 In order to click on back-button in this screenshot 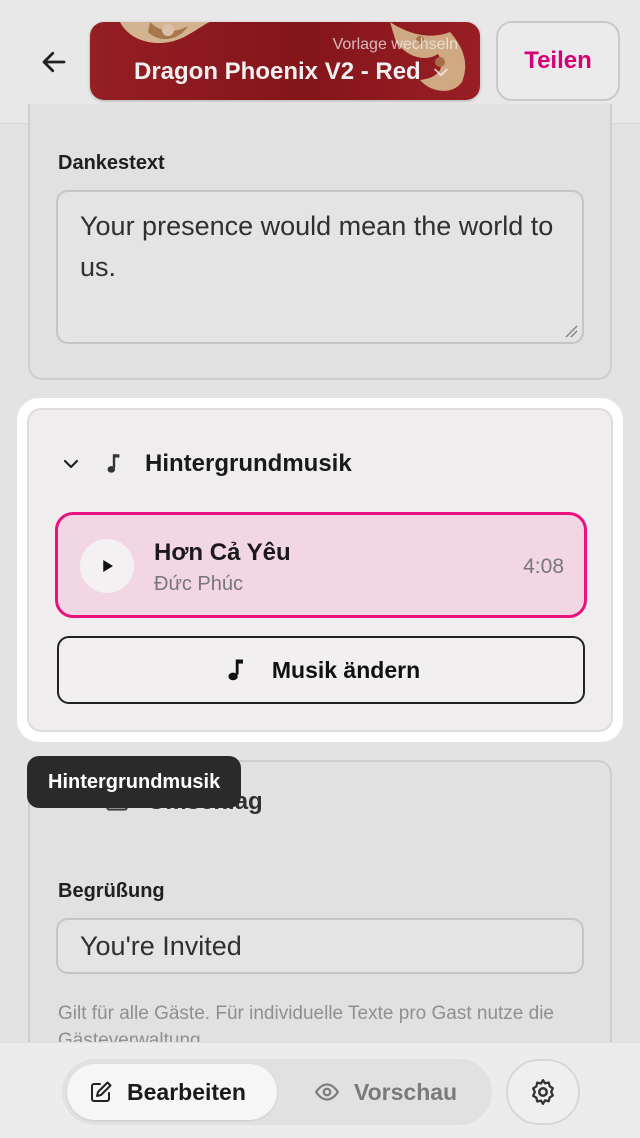, I will do `click(54, 62)`.